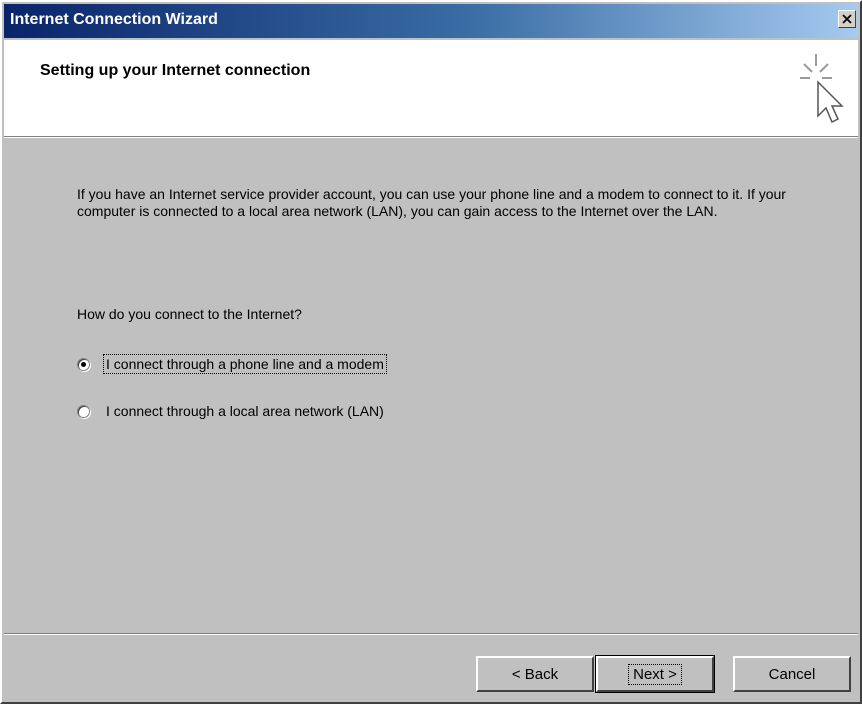 Image resolution: width=862 pixels, height=704 pixels. I want to click on close-button, so click(847, 19).